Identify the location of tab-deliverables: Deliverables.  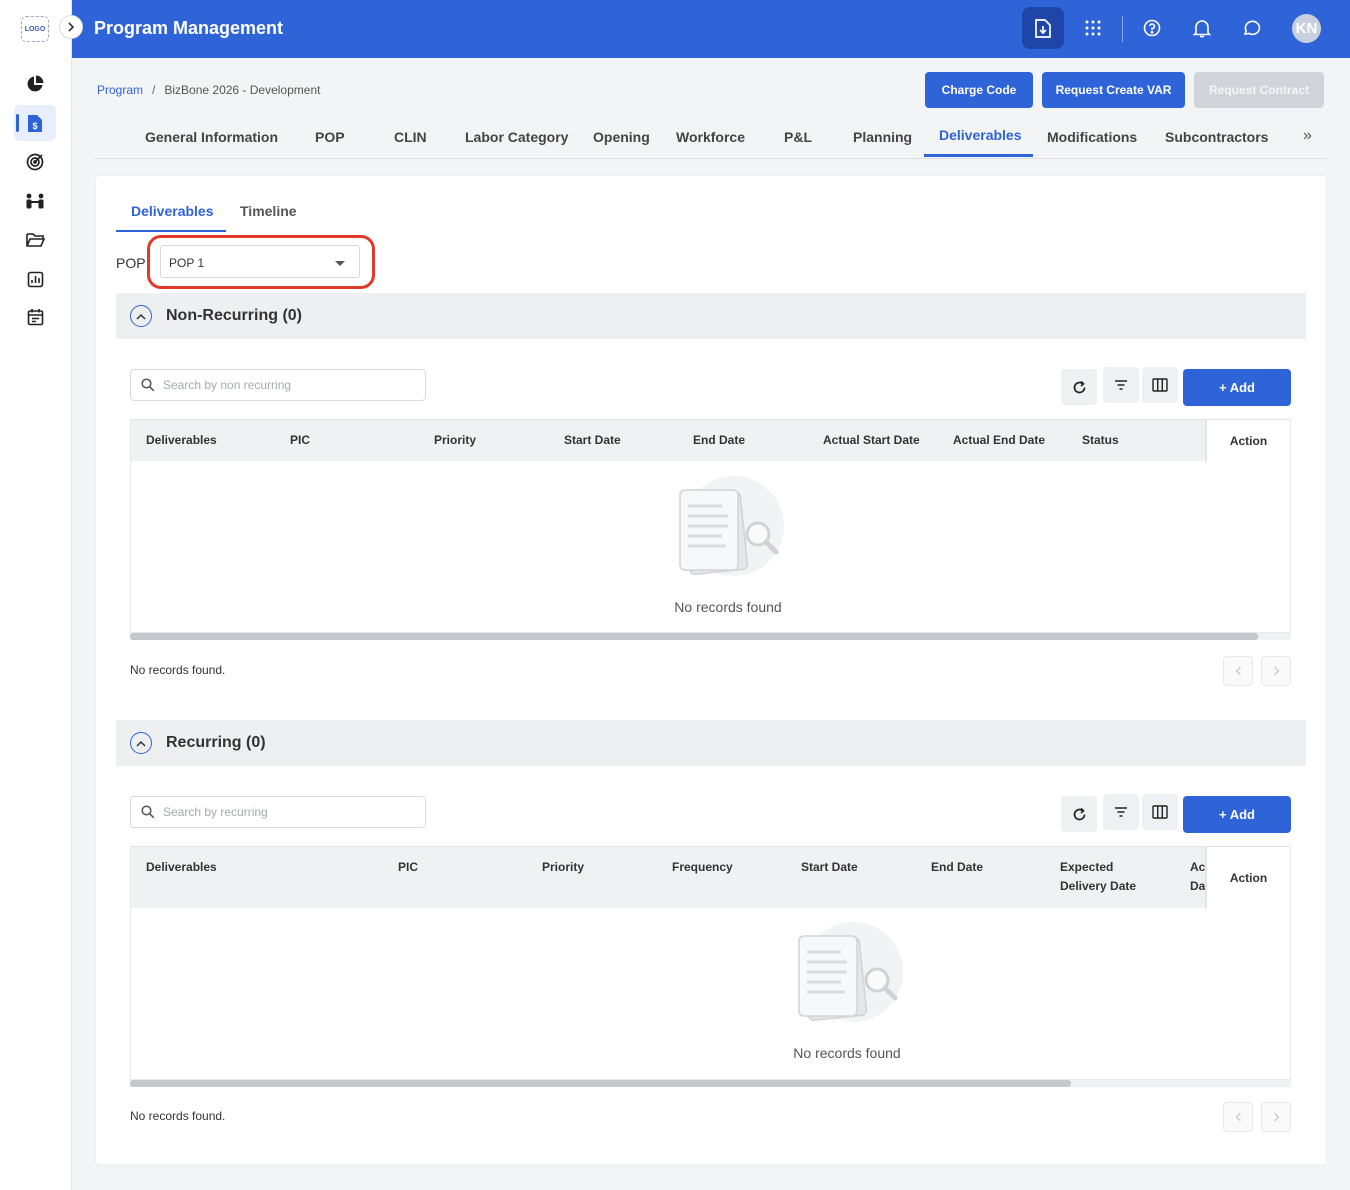
(980, 135).